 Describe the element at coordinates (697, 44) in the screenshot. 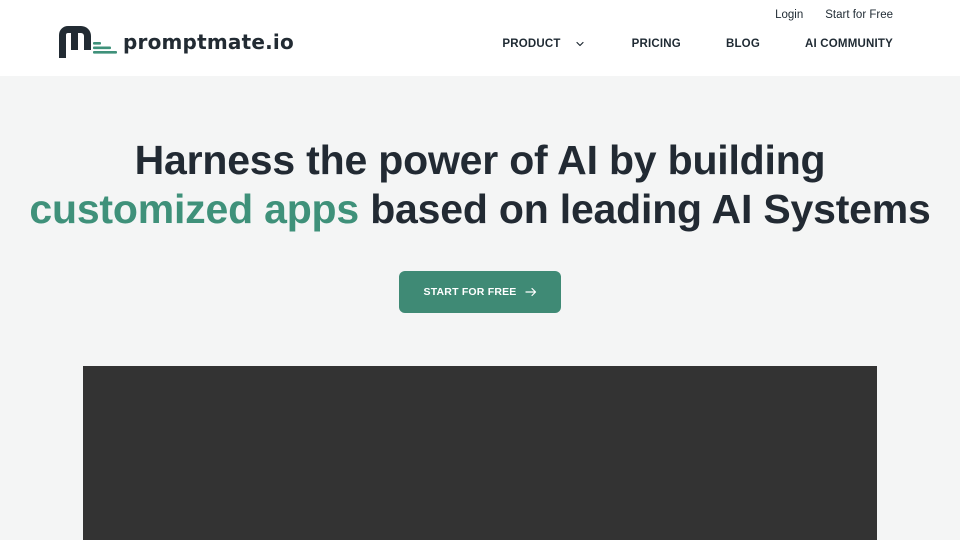

I see `main-nav: PRODUCT PRICING BLOG AI COMMUNITY` at that location.